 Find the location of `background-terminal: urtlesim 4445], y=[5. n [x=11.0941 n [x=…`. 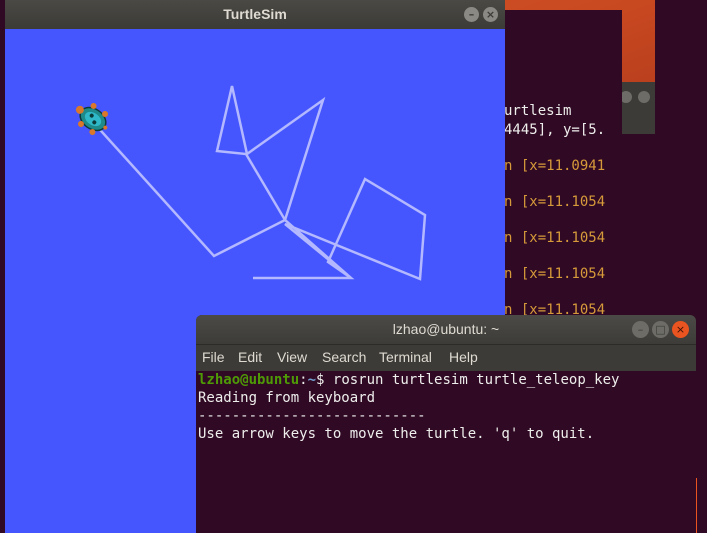

background-terminal: urtlesim 4445], y=[5. n [x=11.0941 n [x=… is located at coordinates (556, 165).